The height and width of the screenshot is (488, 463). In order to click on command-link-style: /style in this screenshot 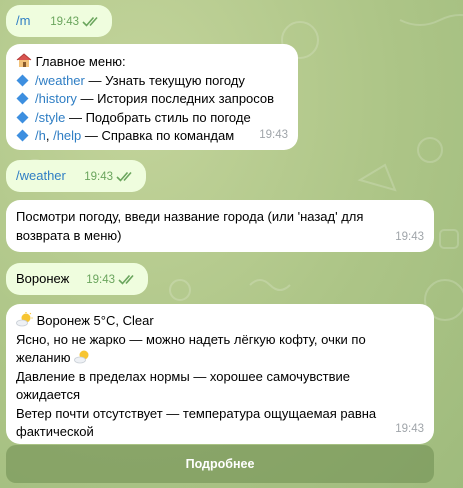, I will do `click(50, 117)`.